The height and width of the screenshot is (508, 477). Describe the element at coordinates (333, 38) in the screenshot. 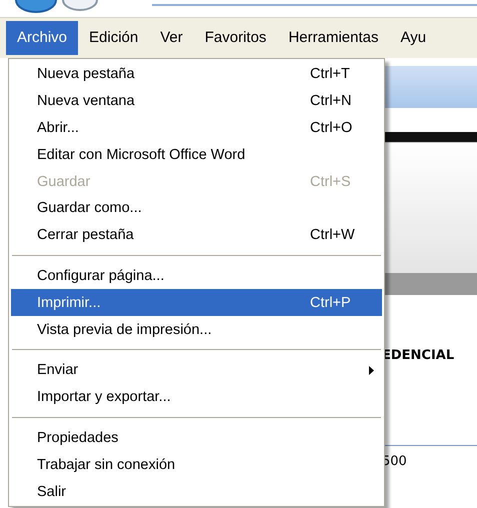

I see `menu-bar-item: Herramientas` at that location.